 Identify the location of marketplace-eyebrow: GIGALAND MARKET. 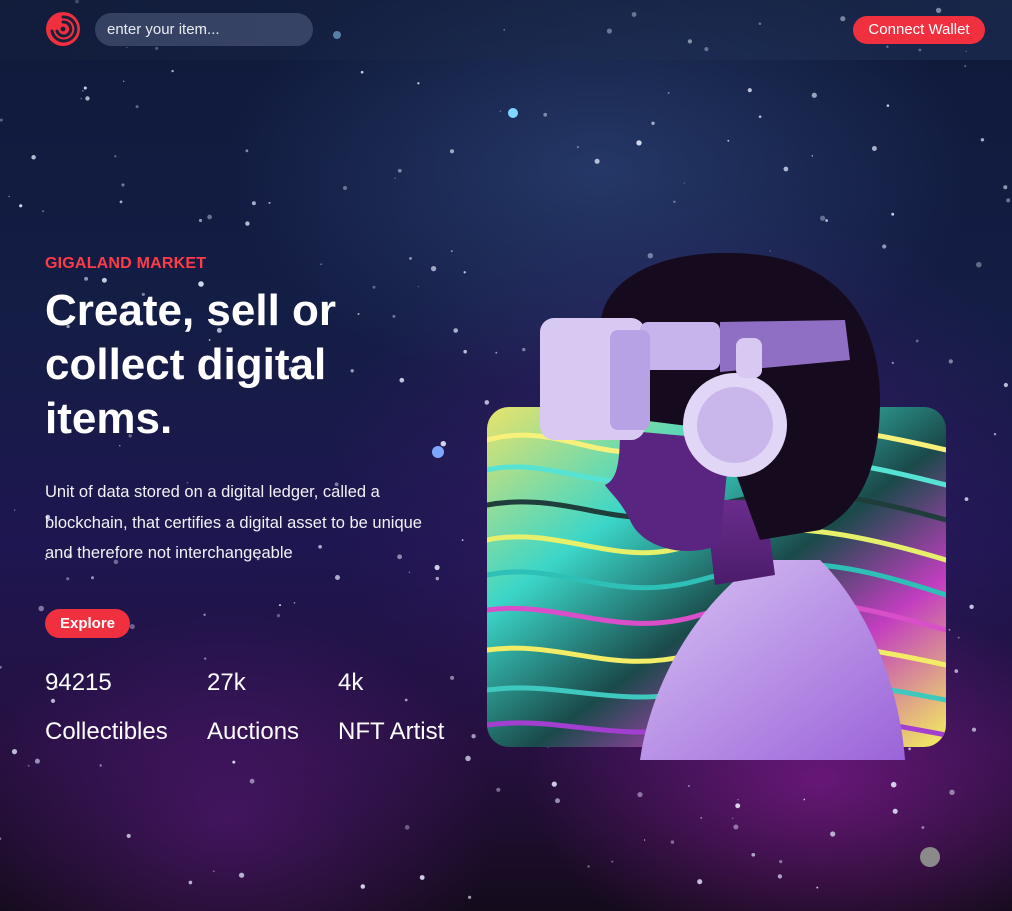
(126, 263).